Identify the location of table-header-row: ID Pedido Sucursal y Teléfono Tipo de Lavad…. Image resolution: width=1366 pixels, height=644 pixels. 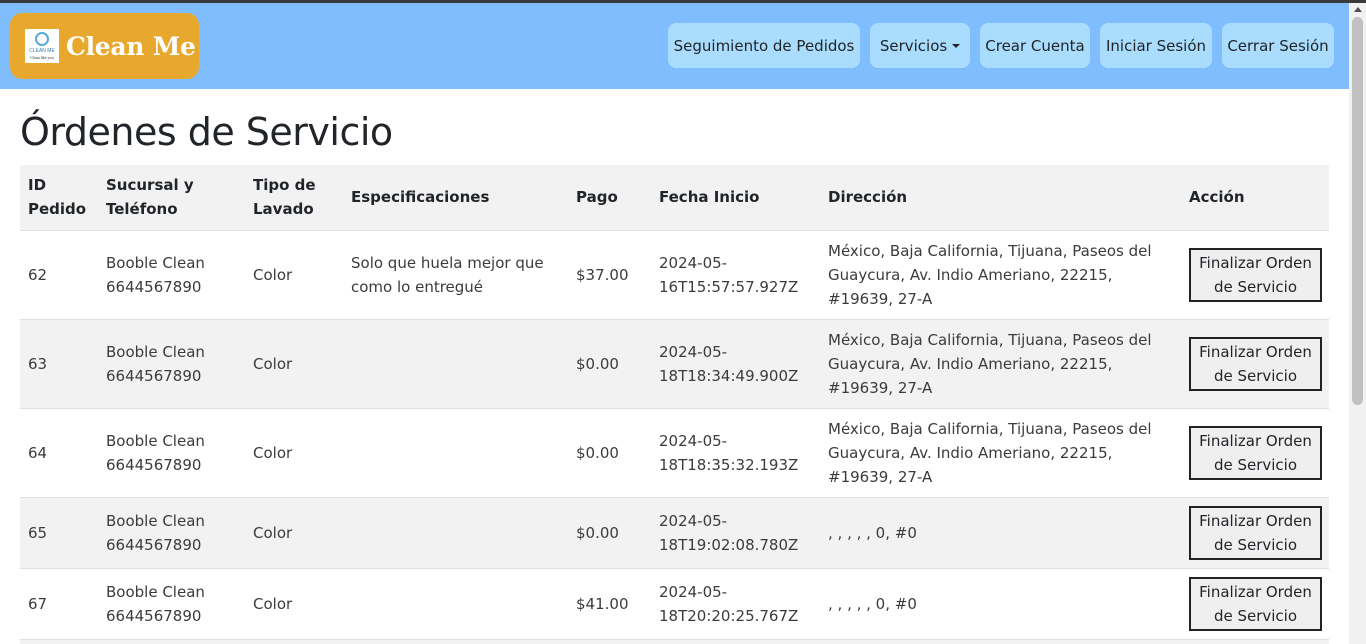
(674, 198).